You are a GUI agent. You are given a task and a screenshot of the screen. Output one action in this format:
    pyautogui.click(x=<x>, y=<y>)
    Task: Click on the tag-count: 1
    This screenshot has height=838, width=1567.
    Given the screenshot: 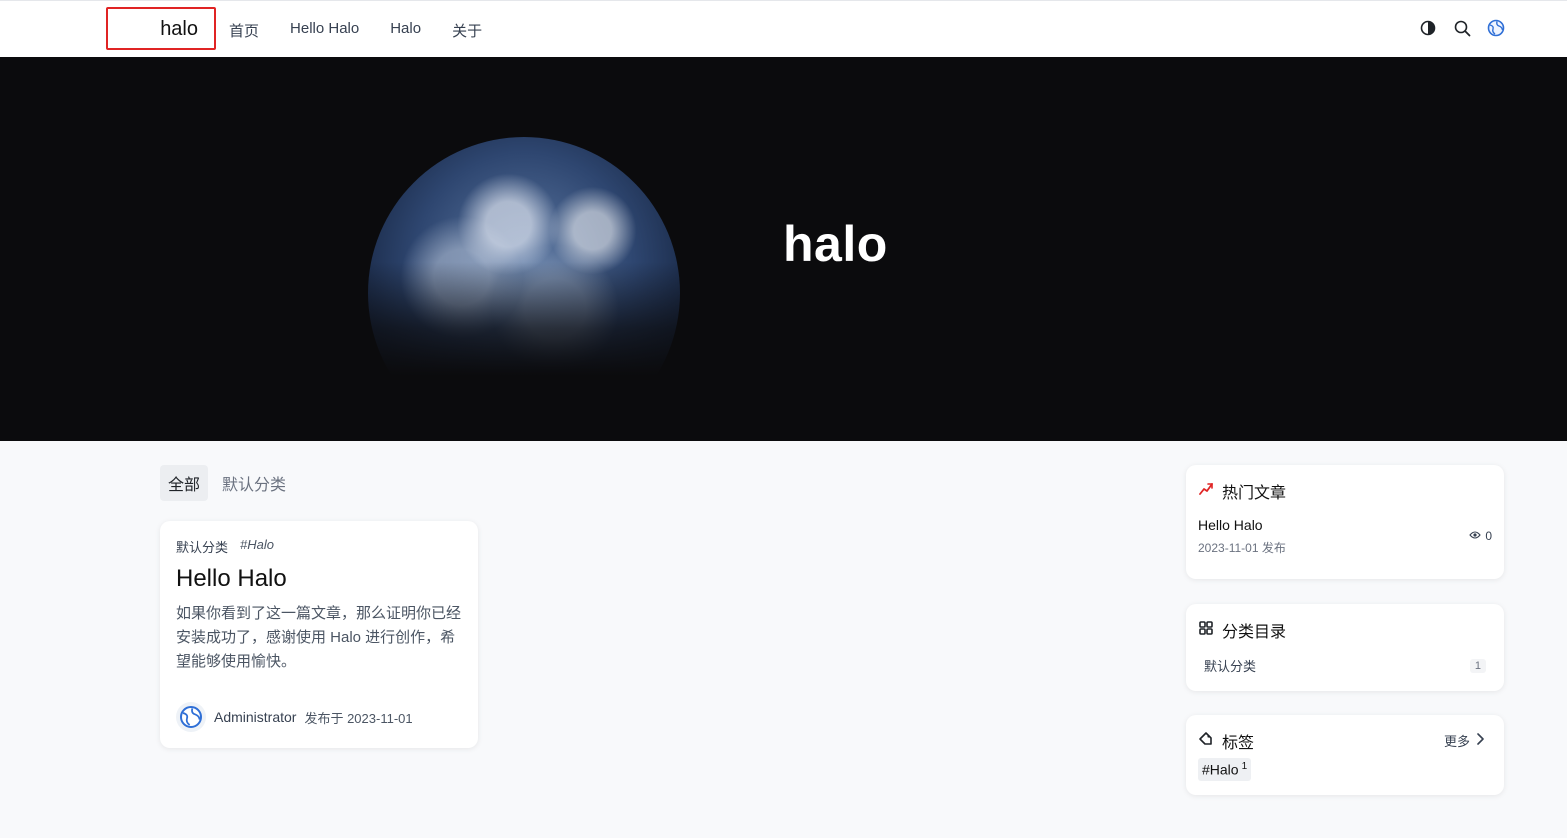 What is the action you would take?
    pyautogui.click(x=1244, y=766)
    